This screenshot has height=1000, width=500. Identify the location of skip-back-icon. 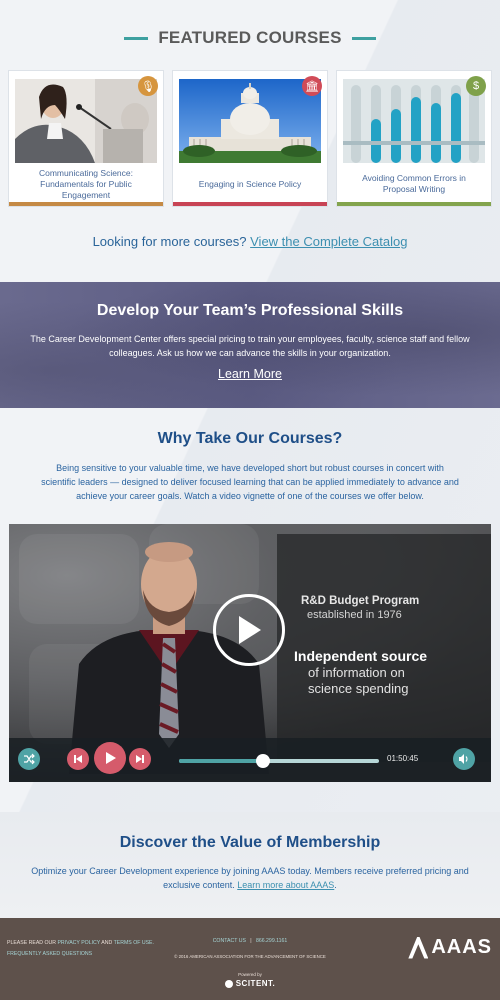
(78, 759).